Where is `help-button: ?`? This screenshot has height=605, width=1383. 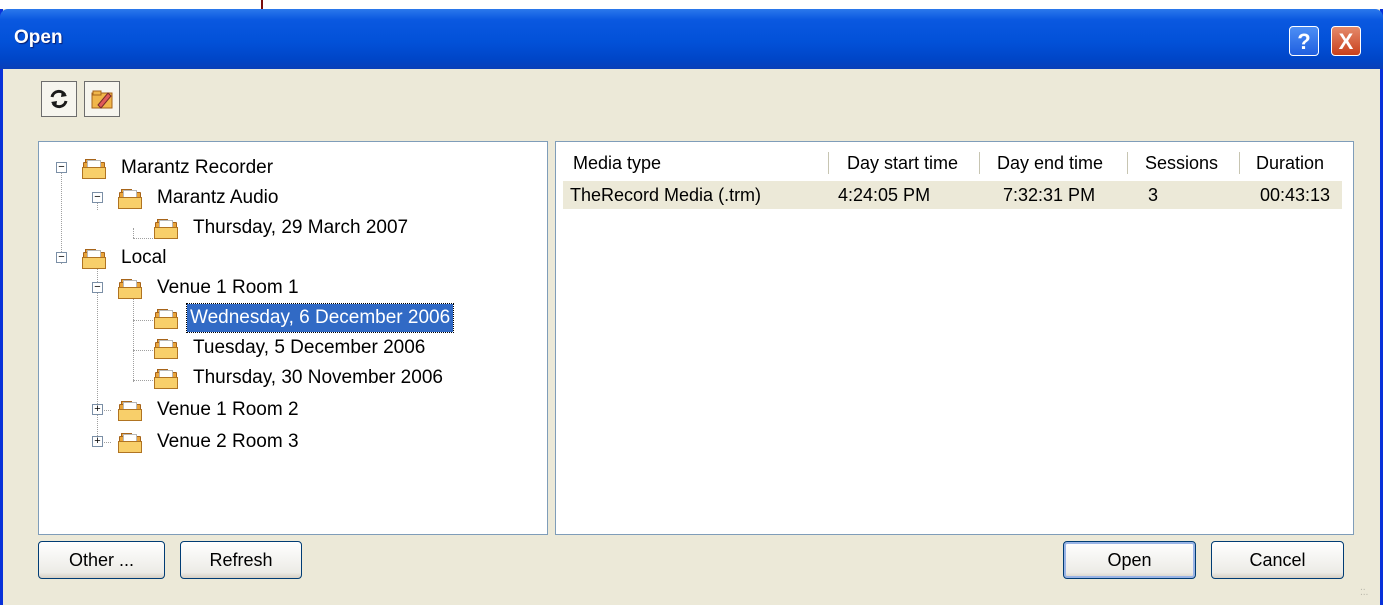
help-button: ? is located at coordinates (1304, 41).